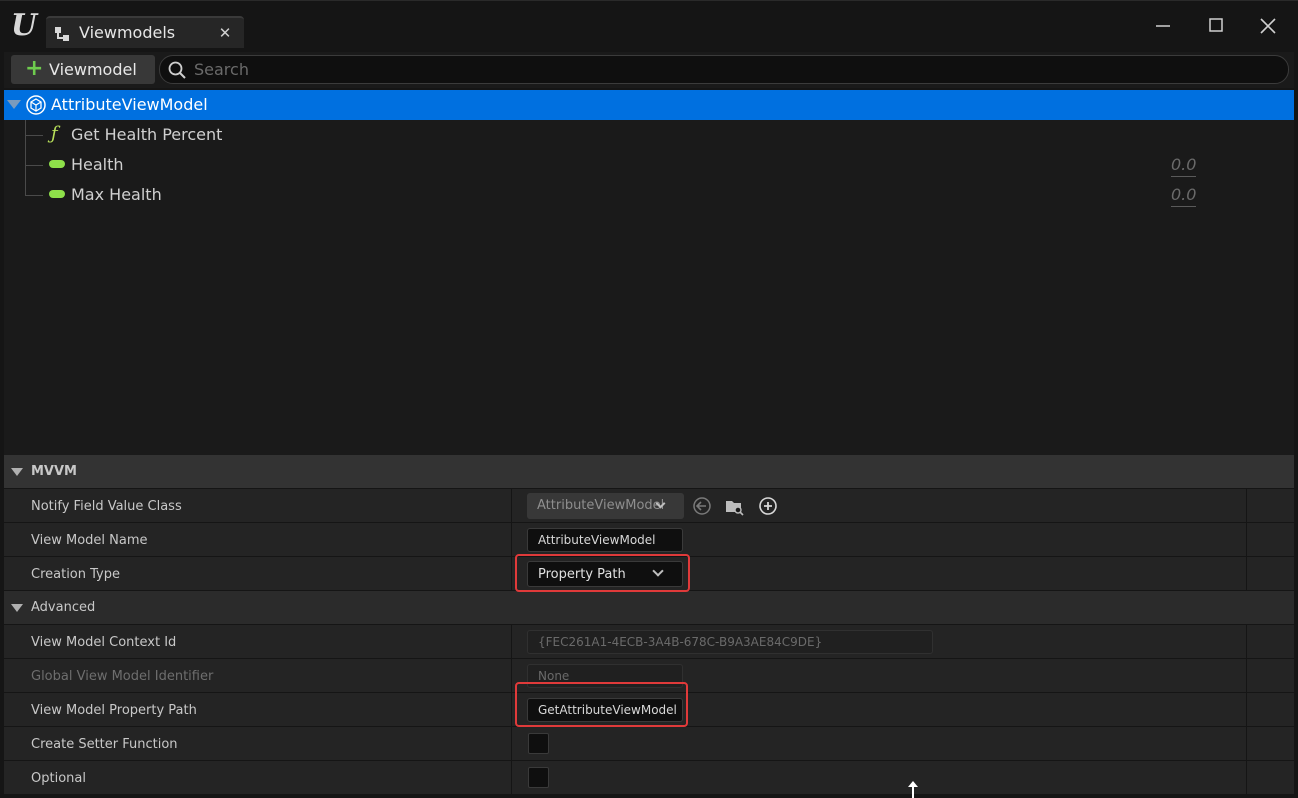 This screenshot has height=798, width=1298. What do you see at coordinates (649, 744) in the screenshot?
I see `row-create-setter-function: Create Setter Function` at bounding box center [649, 744].